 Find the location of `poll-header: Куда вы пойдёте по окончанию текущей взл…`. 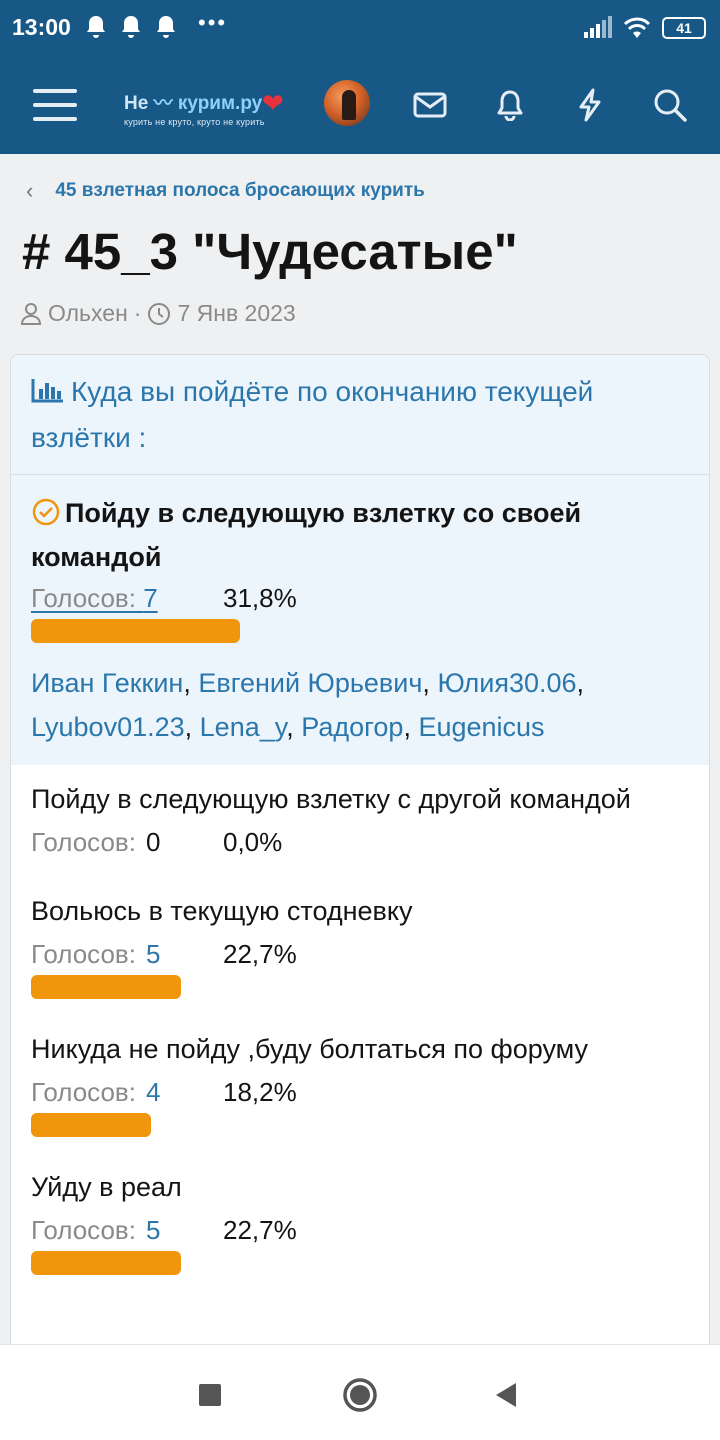

poll-header: Куда вы пойдёте по окончанию текущей взл… is located at coordinates (360, 415).